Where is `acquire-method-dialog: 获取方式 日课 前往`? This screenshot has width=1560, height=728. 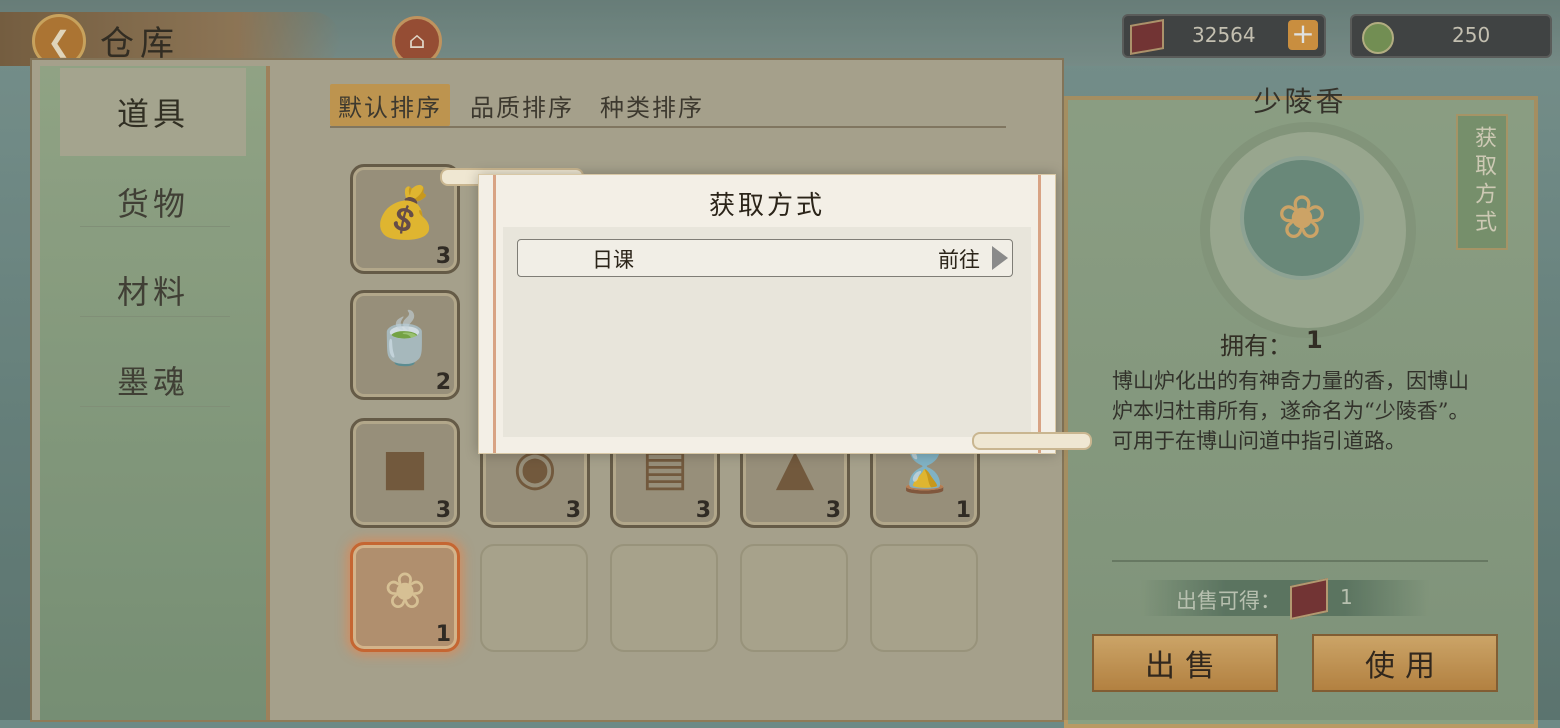
acquire-method-dialog: 获取方式 日课 前往 is located at coordinates (767, 314).